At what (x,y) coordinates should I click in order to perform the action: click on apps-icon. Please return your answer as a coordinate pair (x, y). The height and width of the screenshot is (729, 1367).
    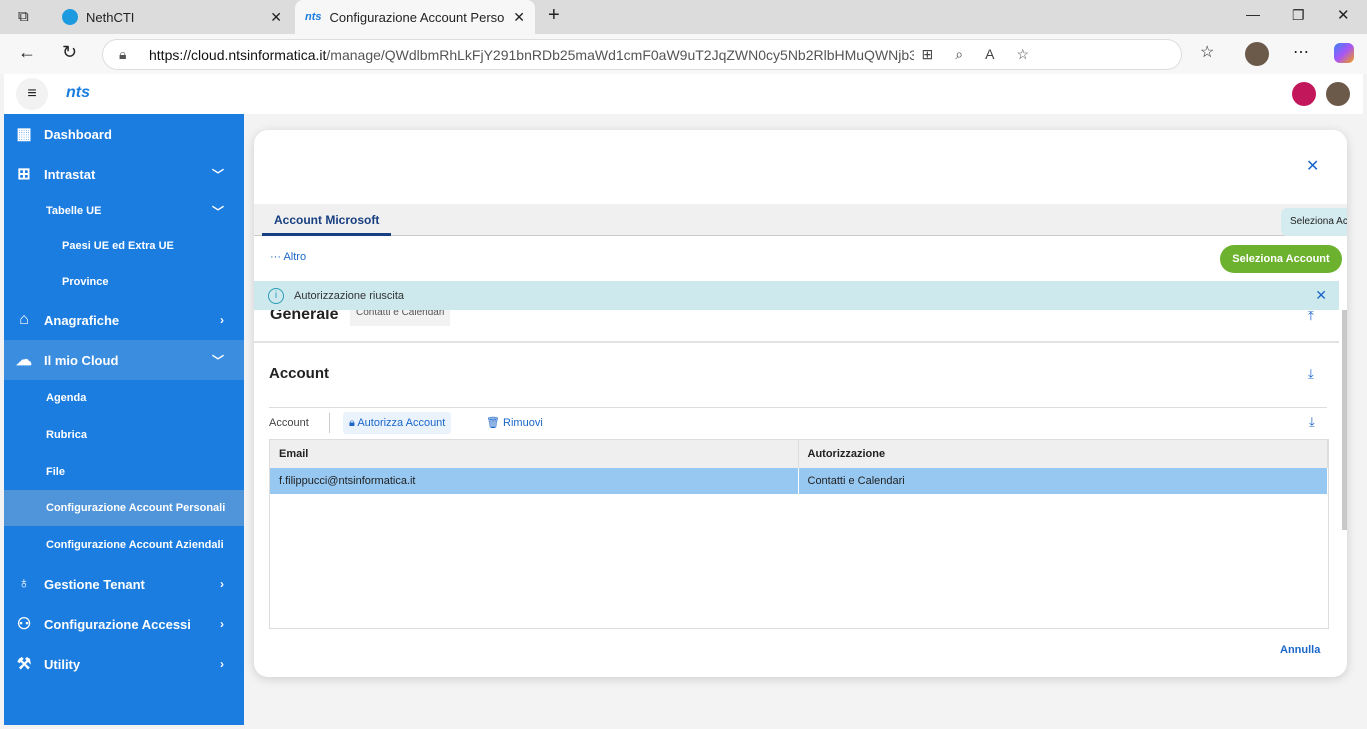
    Looking at the image, I should click on (1304, 94).